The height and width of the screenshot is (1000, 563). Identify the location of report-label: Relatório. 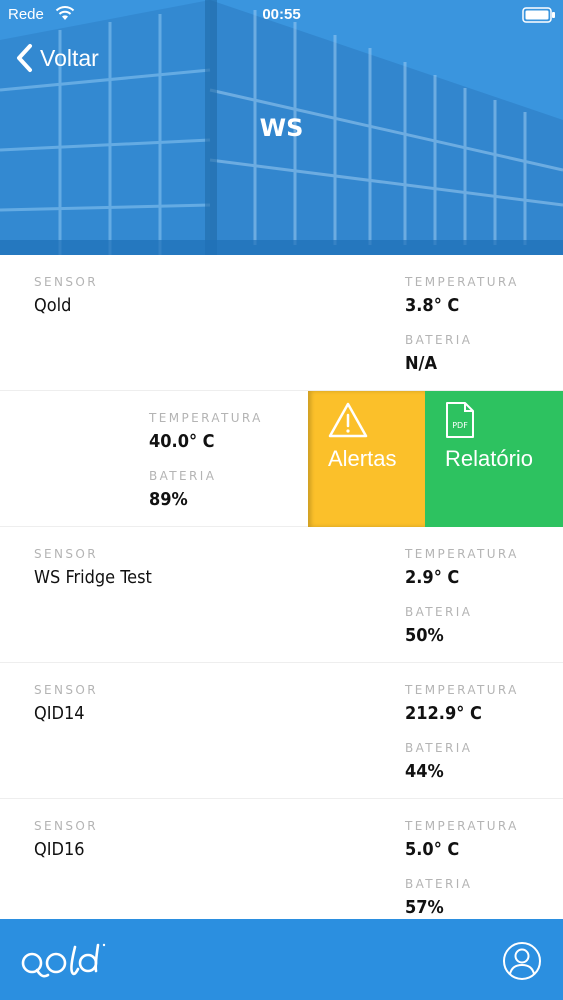
(489, 458).